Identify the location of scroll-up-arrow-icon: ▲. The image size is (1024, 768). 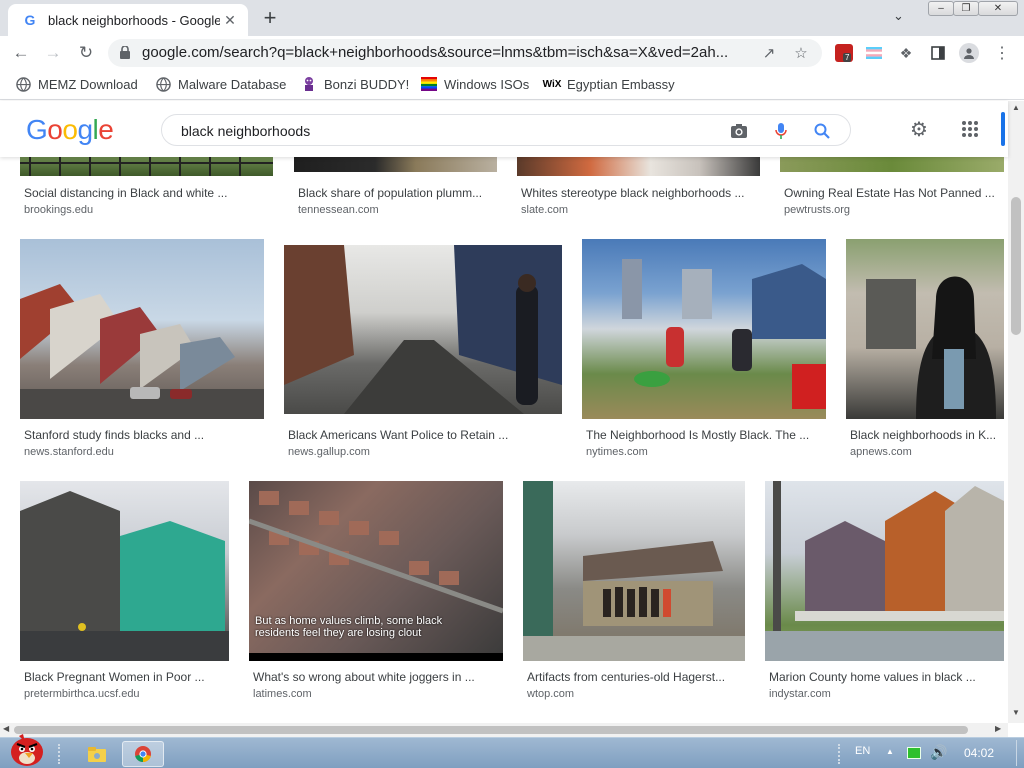
(1016, 107).